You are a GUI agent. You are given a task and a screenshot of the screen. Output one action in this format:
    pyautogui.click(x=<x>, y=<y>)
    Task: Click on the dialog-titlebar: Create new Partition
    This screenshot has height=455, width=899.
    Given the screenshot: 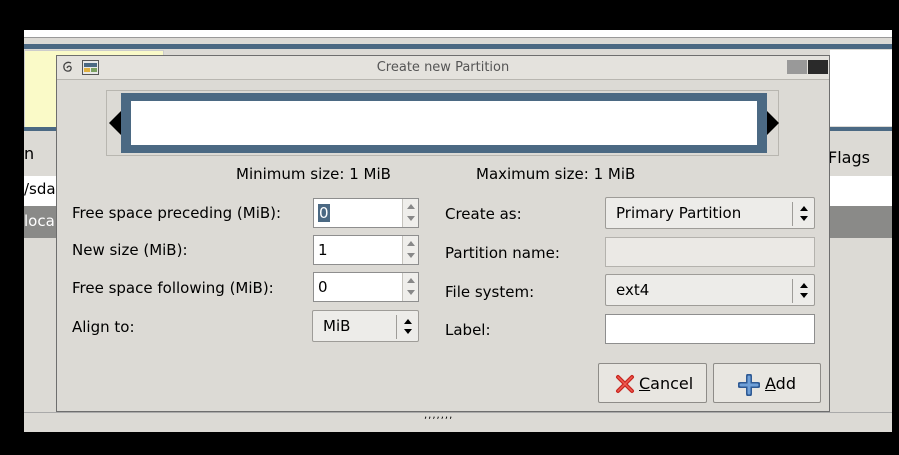 What is the action you would take?
    pyautogui.click(x=443, y=68)
    